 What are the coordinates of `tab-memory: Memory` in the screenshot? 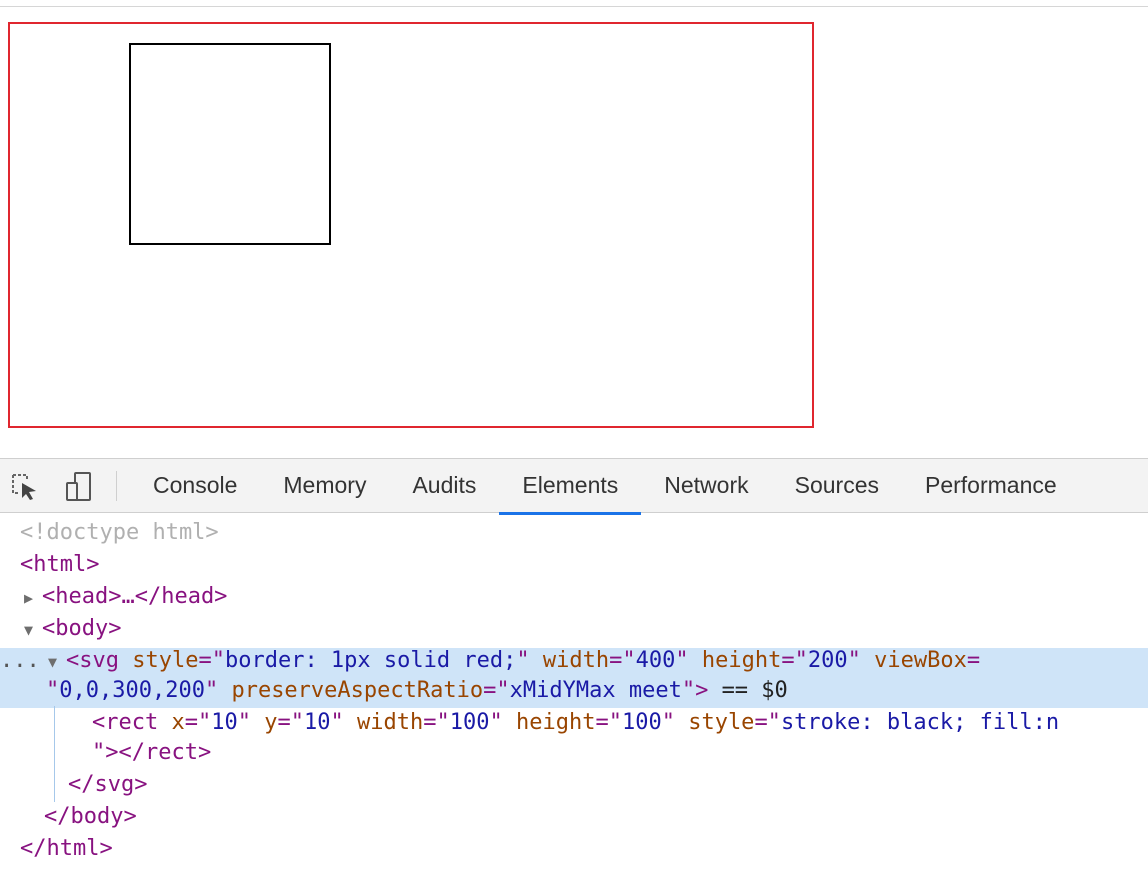 It's located at (324, 486).